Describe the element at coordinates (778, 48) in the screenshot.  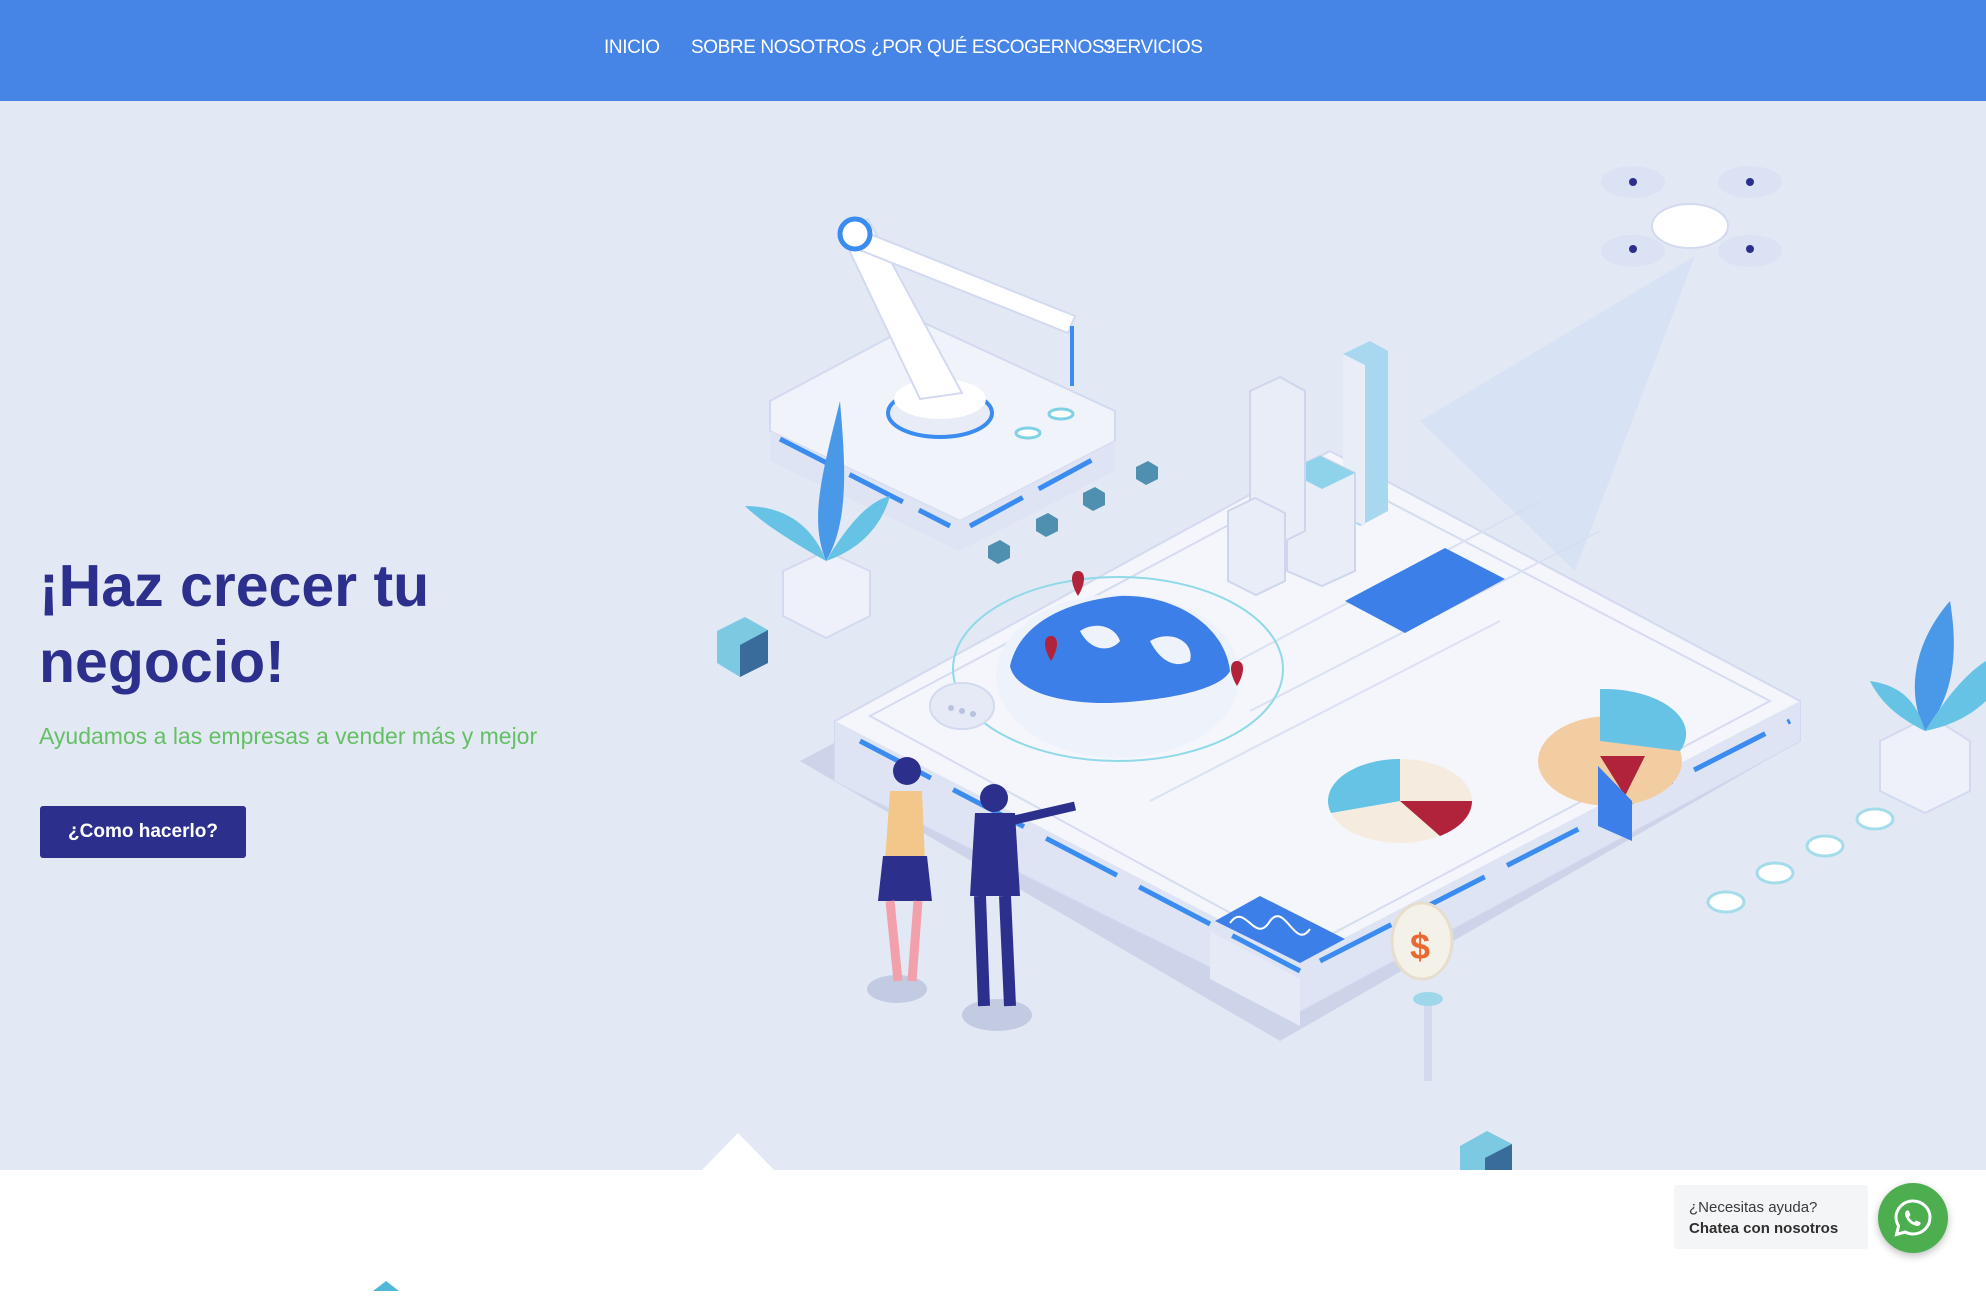
I see `nav-item-sobre-nosotros: SOBRE NOSOTROS` at that location.